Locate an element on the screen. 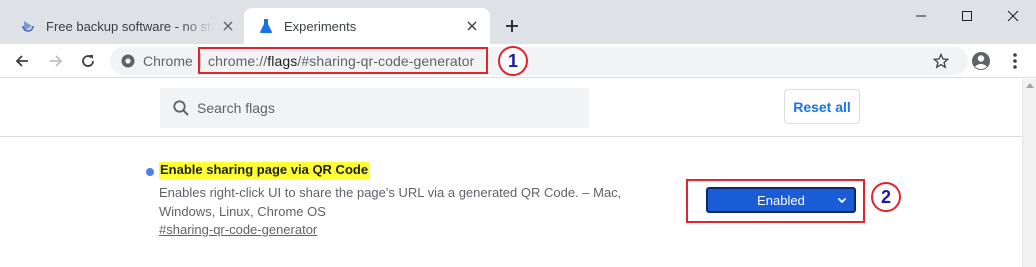 The image size is (1036, 267). tab-title: Experiments is located at coordinates (320, 26).